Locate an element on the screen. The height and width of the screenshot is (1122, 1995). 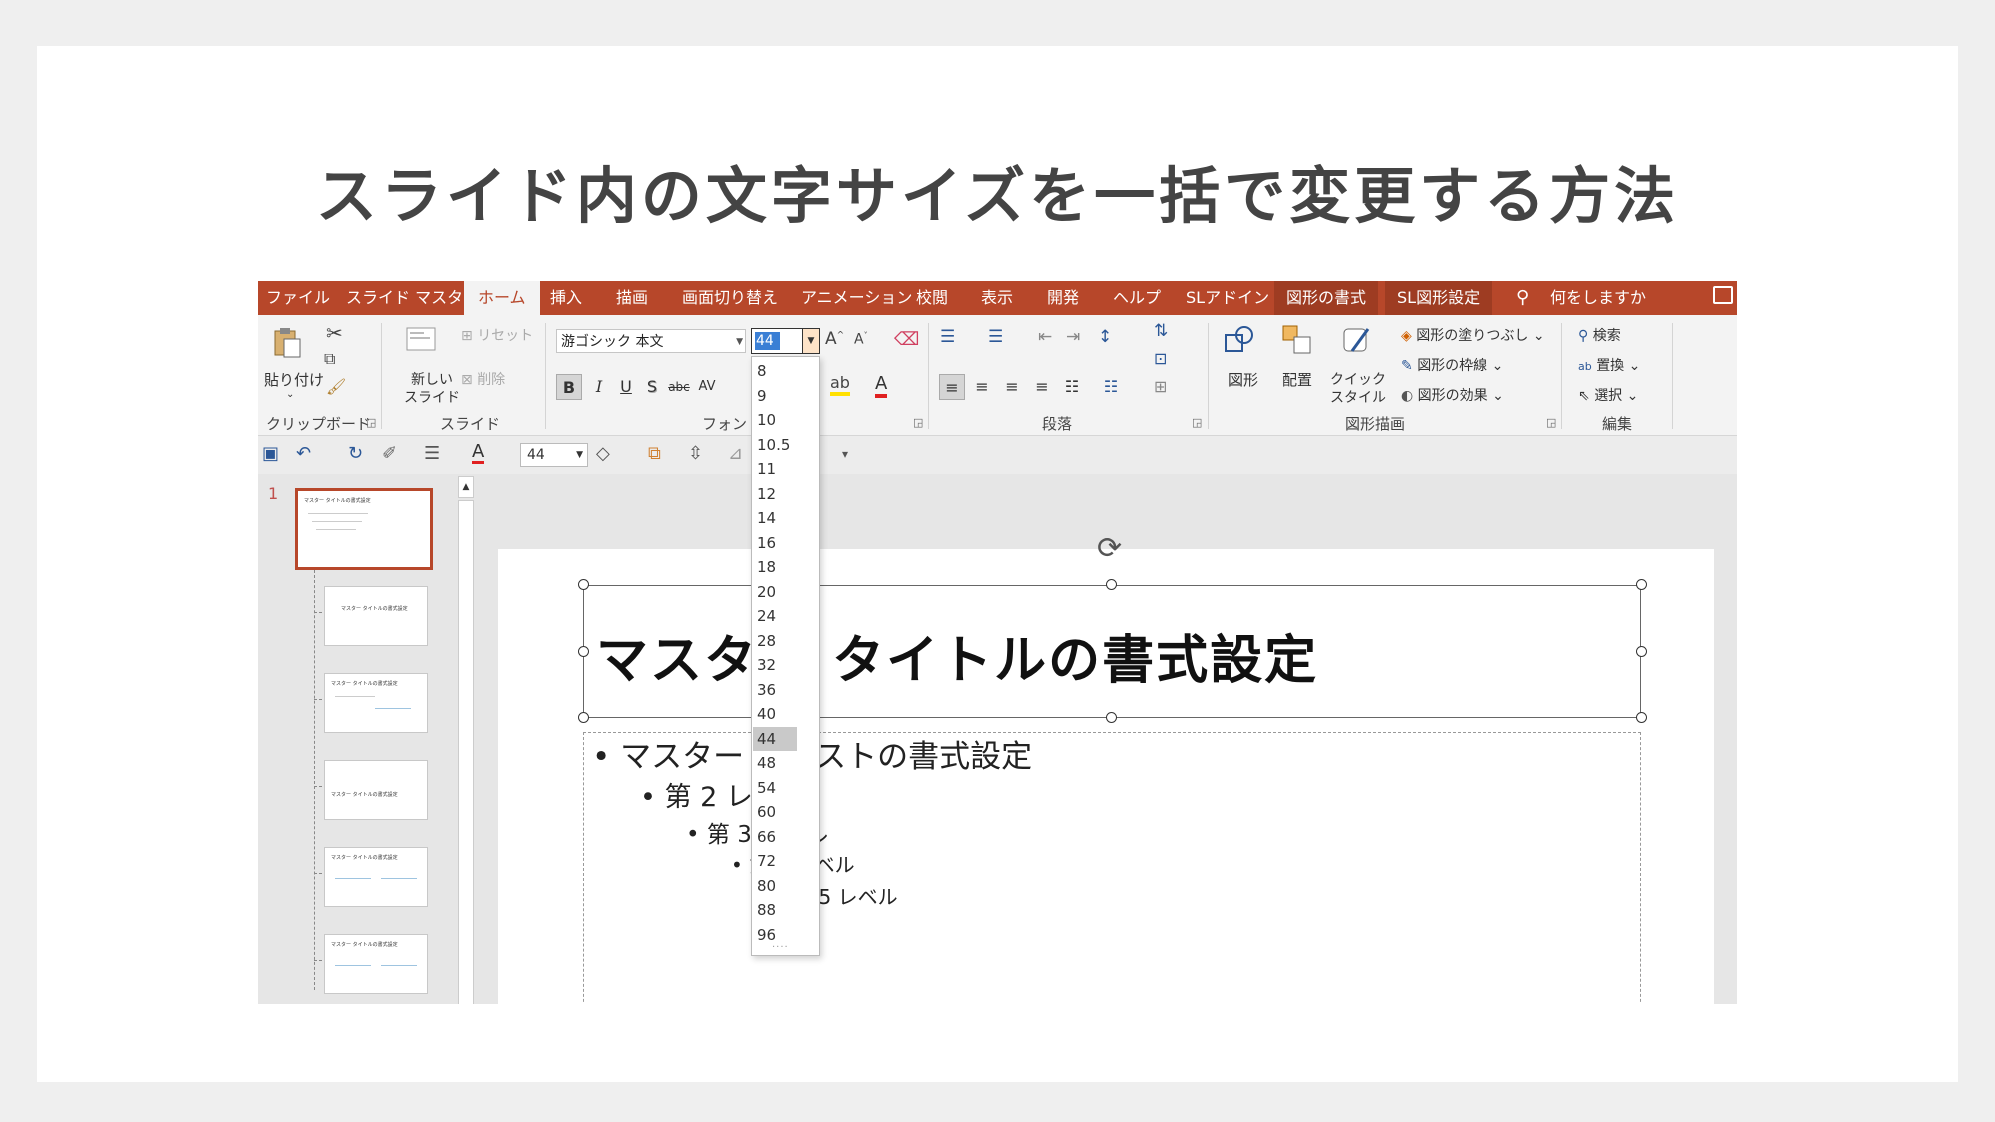
font-size-option: 80 is located at coordinates (775, 886).